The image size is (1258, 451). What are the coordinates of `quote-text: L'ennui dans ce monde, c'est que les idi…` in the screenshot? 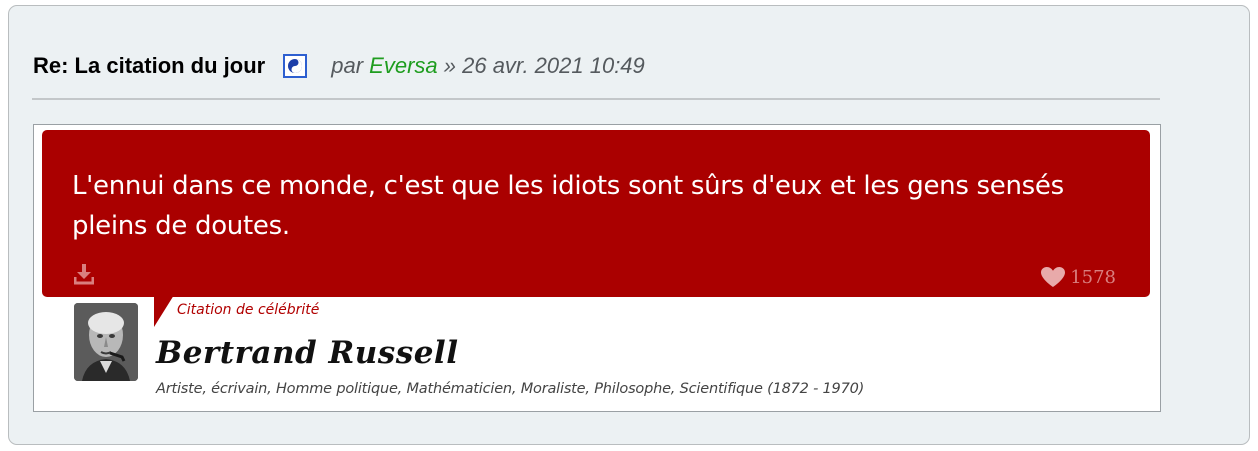 It's located at (568, 206).